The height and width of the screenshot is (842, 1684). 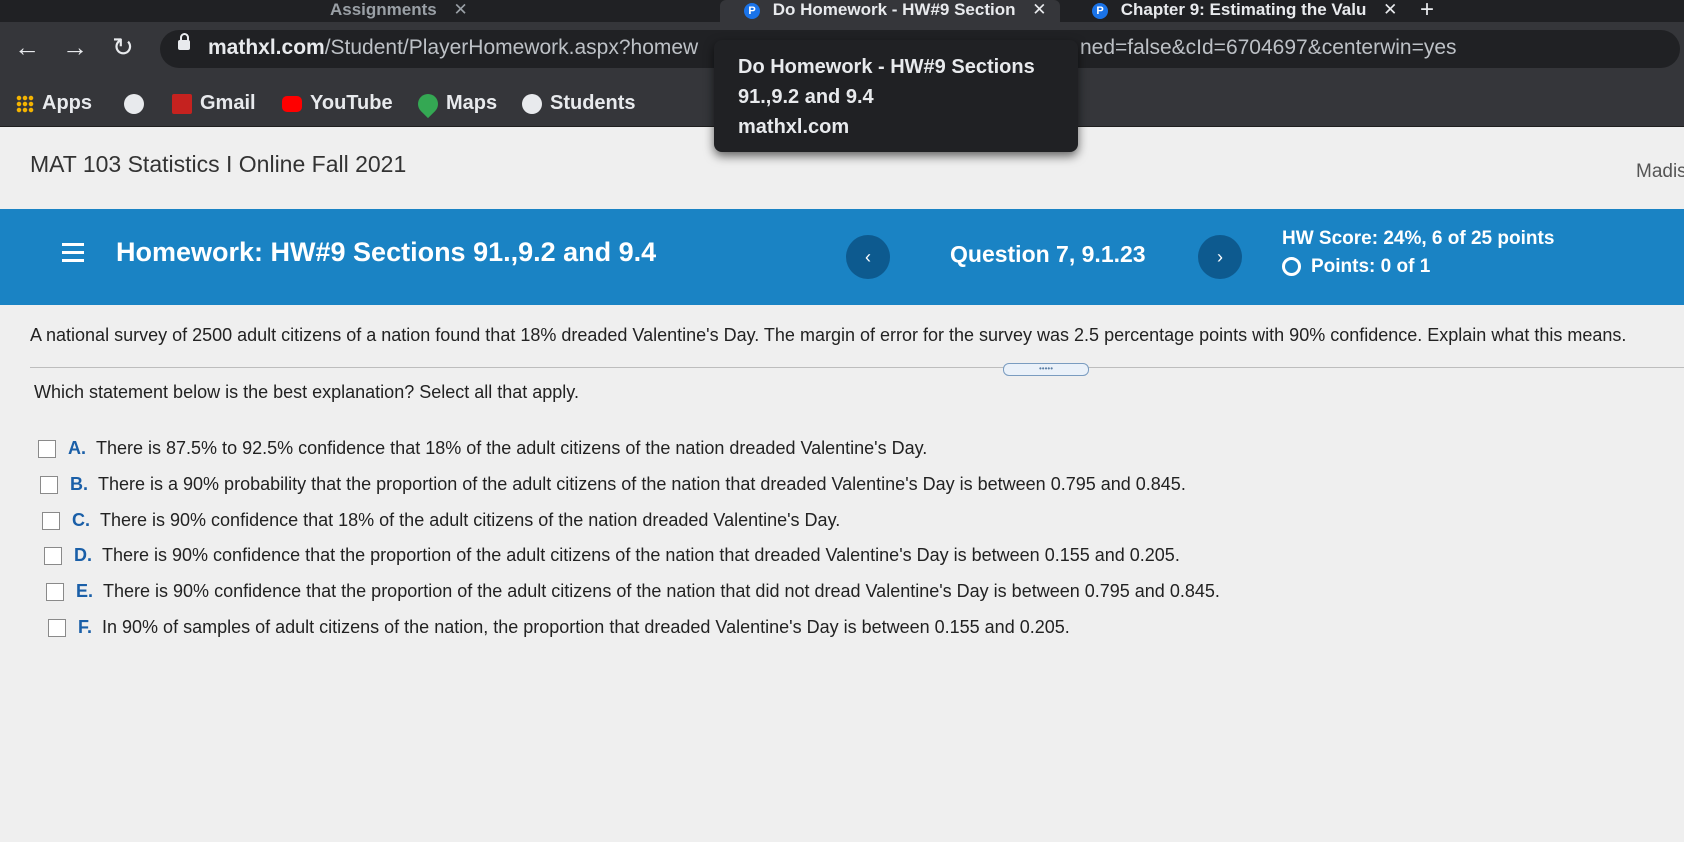 What do you see at coordinates (266, 47) in the screenshot?
I see `url-host: mathxl.com` at bounding box center [266, 47].